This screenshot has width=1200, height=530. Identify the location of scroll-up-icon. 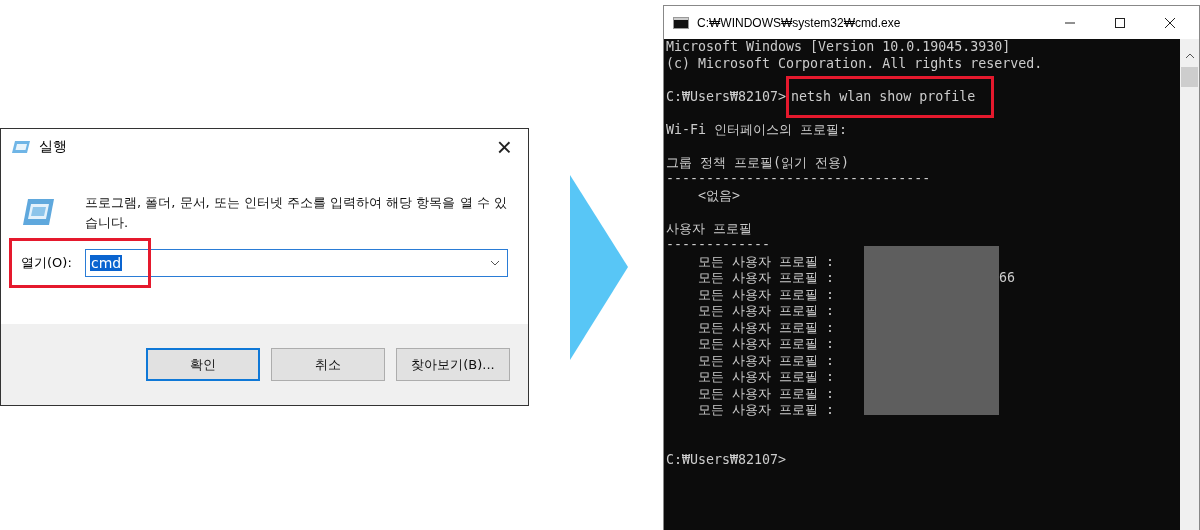
(1189, 56).